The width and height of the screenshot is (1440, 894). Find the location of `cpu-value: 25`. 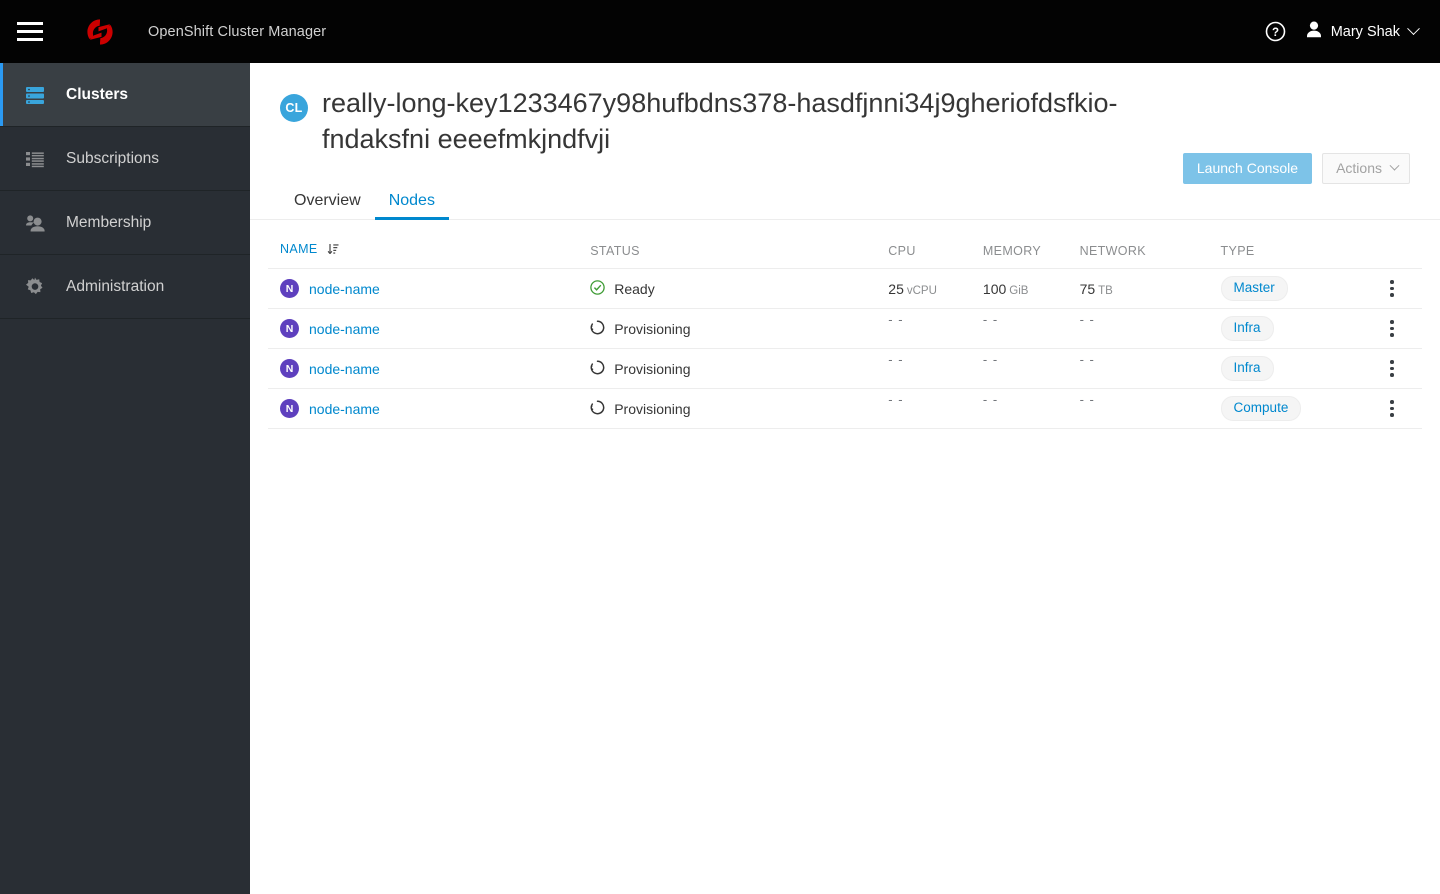

cpu-value: 25 is located at coordinates (896, 288).